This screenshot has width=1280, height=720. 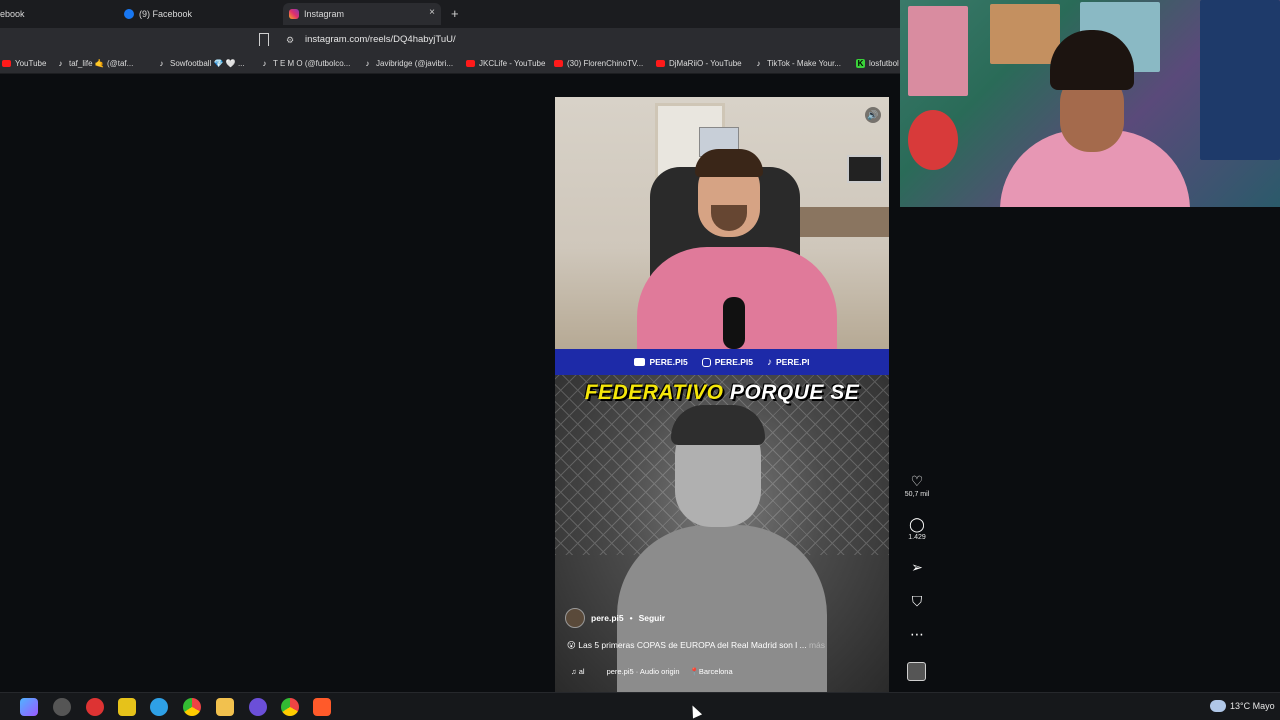 I want to click on comment-button: ◯ 1.429, so click(x=917, y=528).